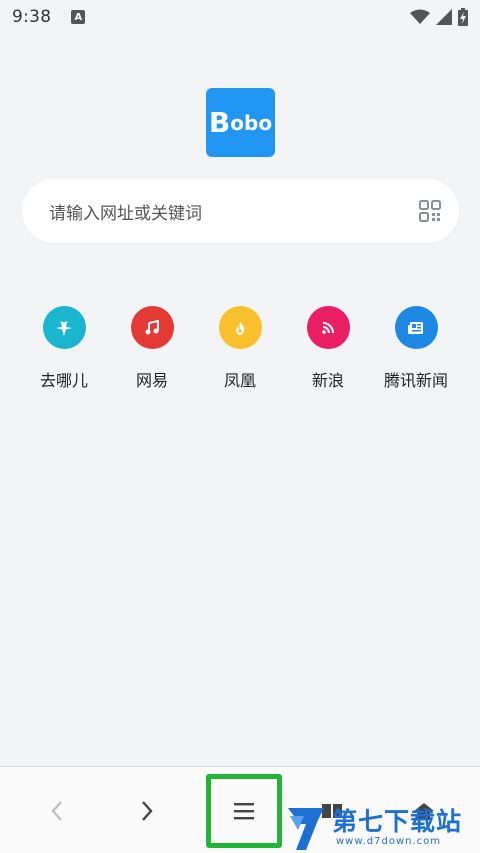 This screenshot has height=853, width=480. Describe the element at coordinates (64, 327) in the screenshot. I see `airplane-icon` at that location.